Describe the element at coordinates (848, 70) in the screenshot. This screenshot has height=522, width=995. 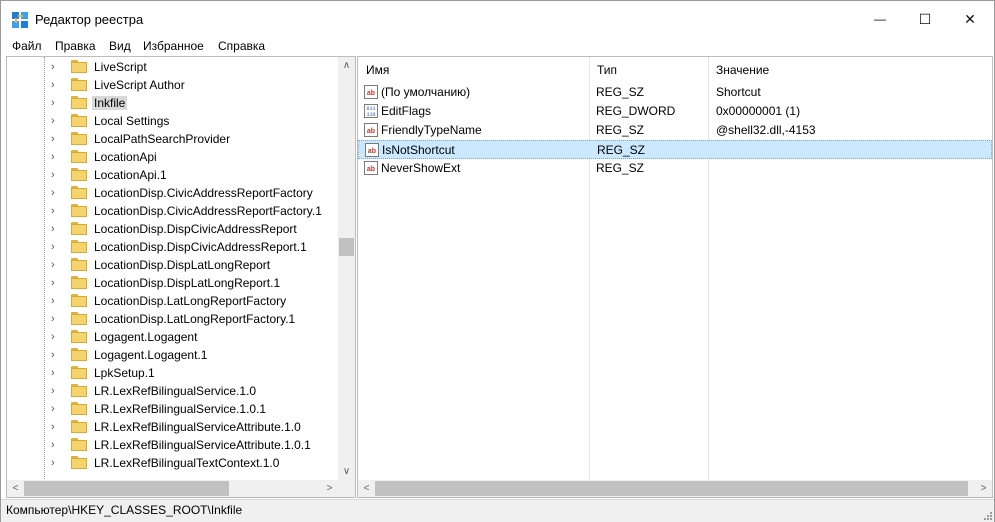
I see `column-header-data: Значение` at that location.